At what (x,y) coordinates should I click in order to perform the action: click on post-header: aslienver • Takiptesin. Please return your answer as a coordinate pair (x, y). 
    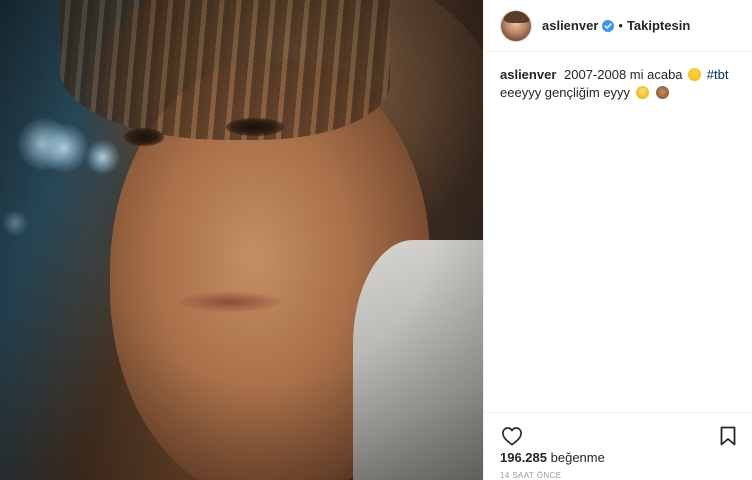
    Looking at the image, I should click on (618, 26).